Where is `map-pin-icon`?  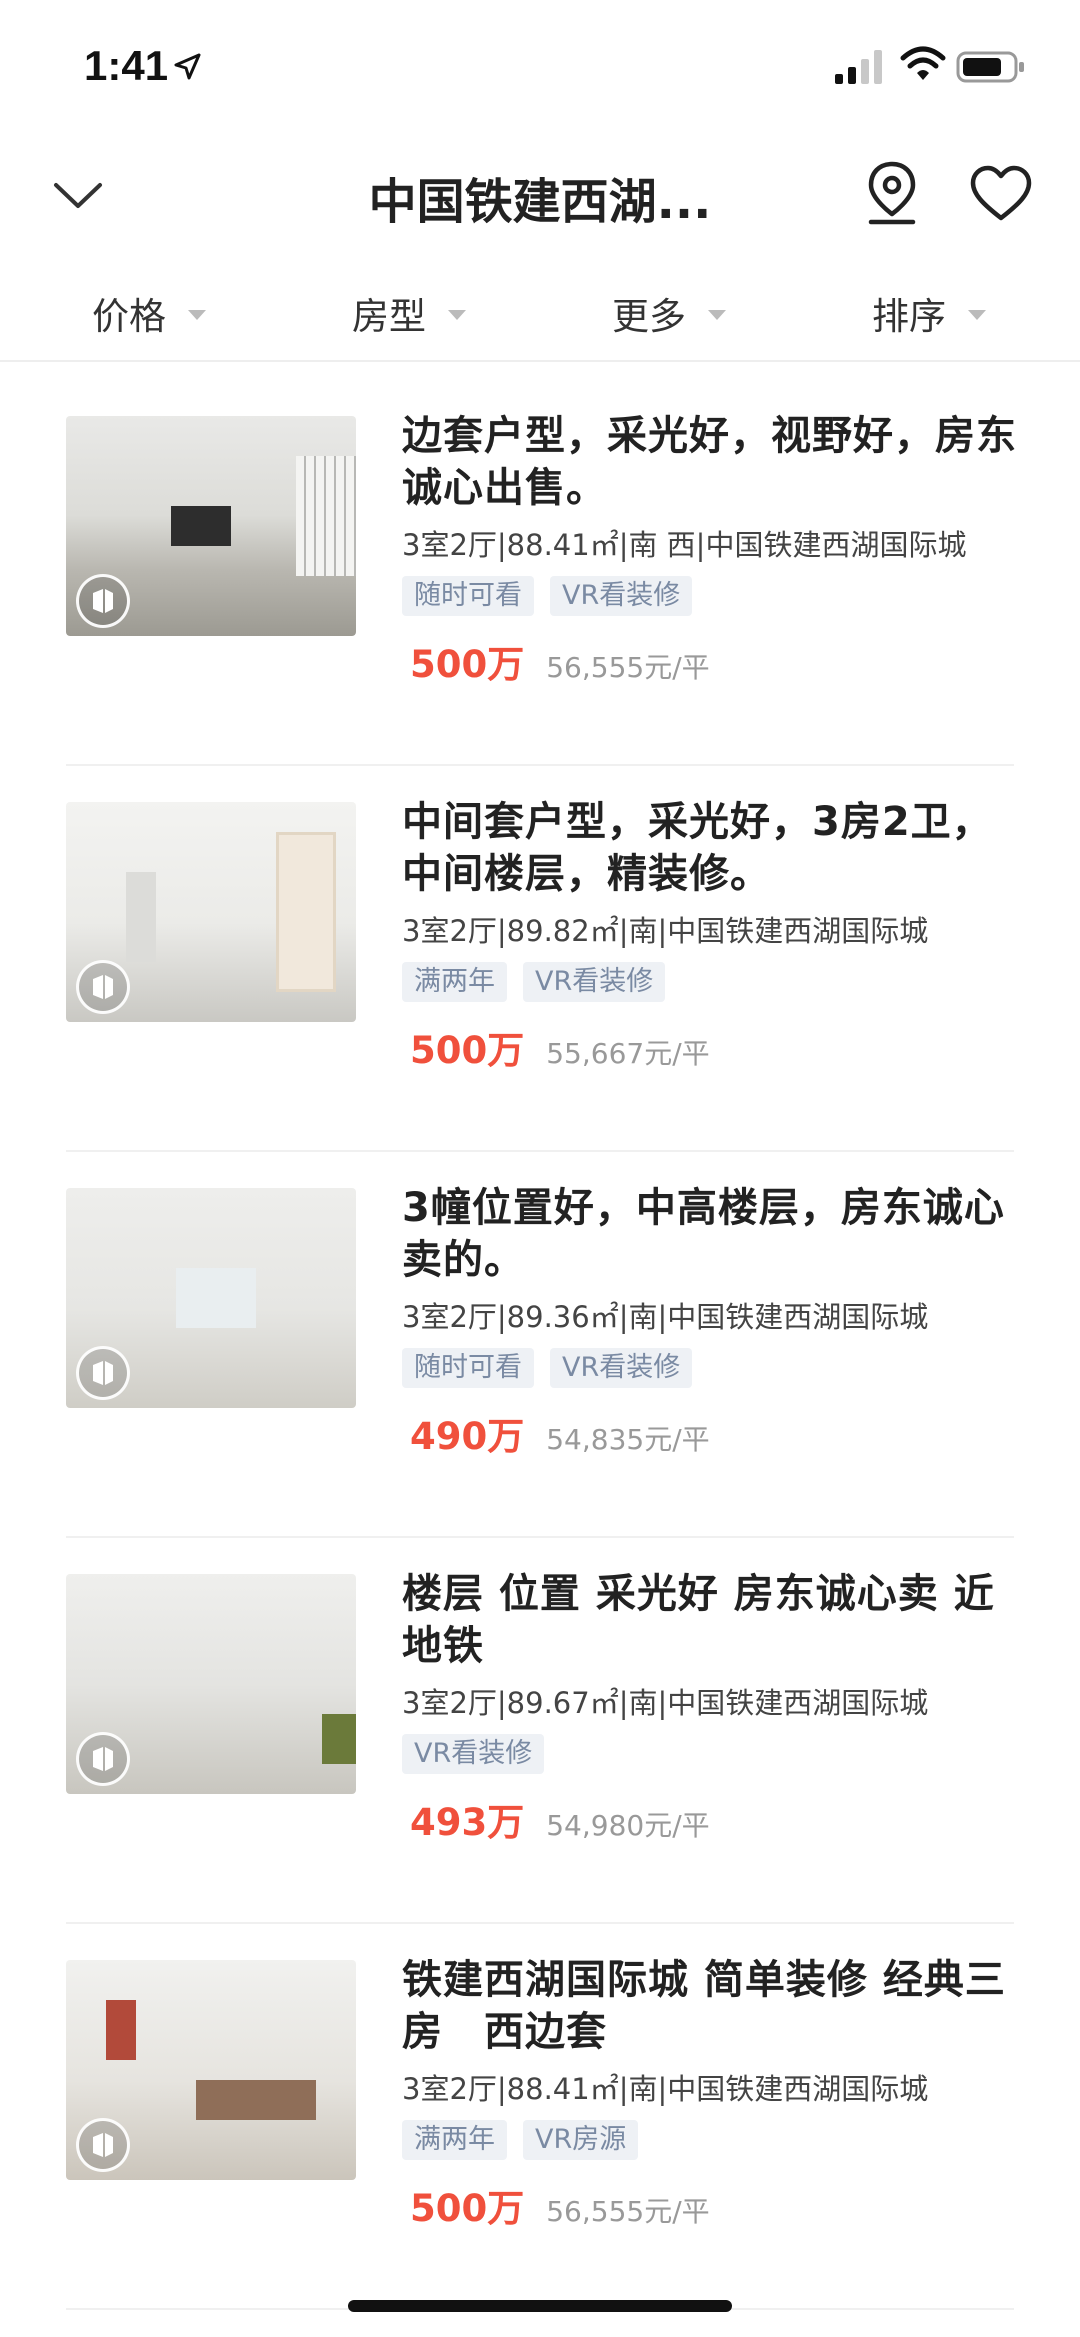
map-pin-icon is located at coordinates (892, 193).